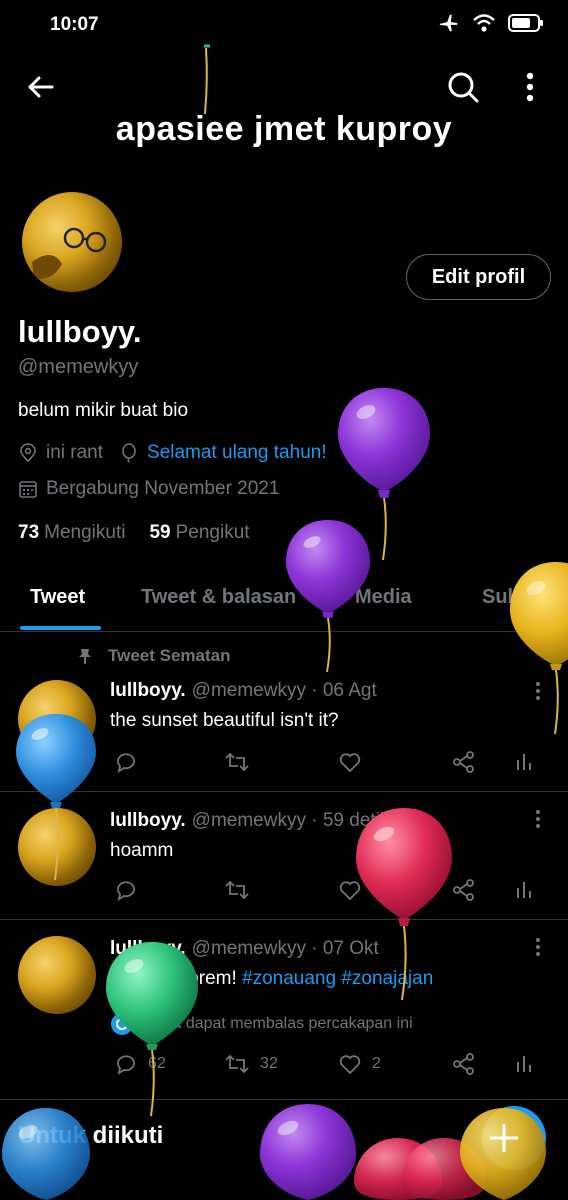 Image resolution: width=568 pixels, height=1200 pixels. Describe the element at coordinates (60, 628) in the screenshot. I see `active-tab-indicator` at that location.